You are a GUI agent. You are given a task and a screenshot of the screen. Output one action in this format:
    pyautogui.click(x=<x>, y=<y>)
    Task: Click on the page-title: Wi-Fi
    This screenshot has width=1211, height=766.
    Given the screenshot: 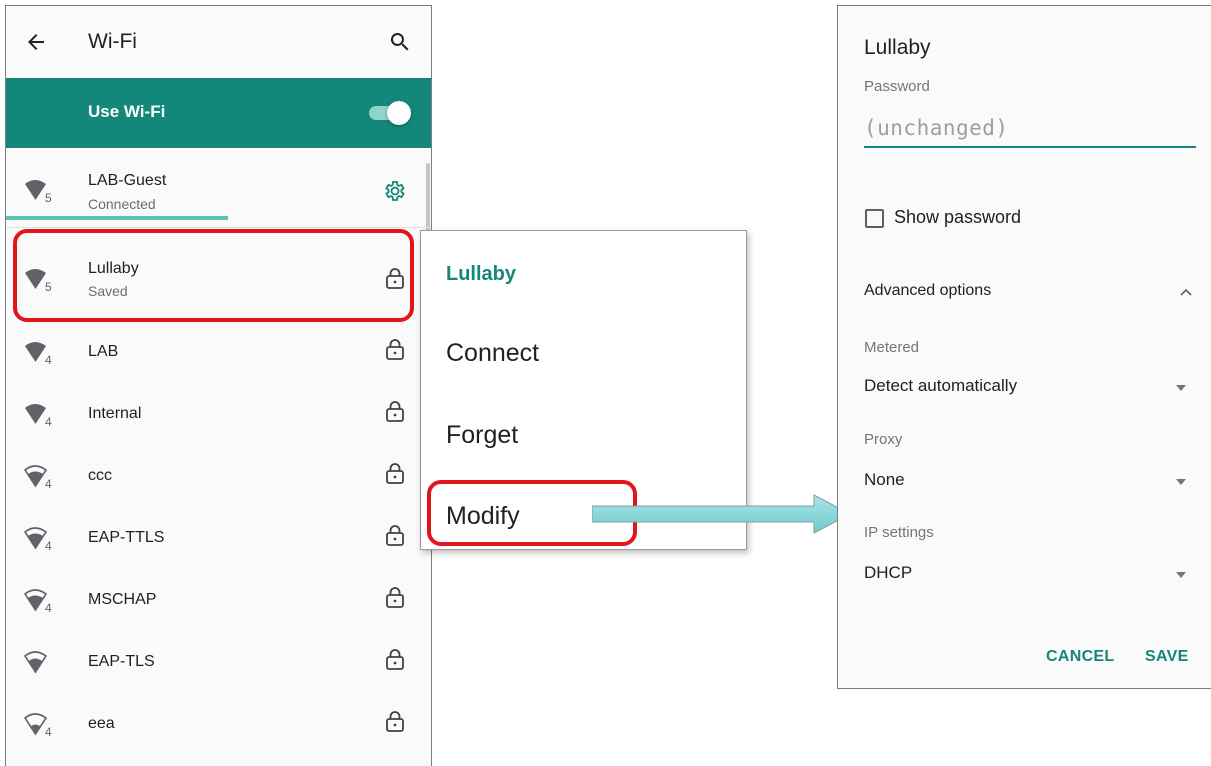 What is the action you would take?
    pyautogui.click(x=112, y=41)
    